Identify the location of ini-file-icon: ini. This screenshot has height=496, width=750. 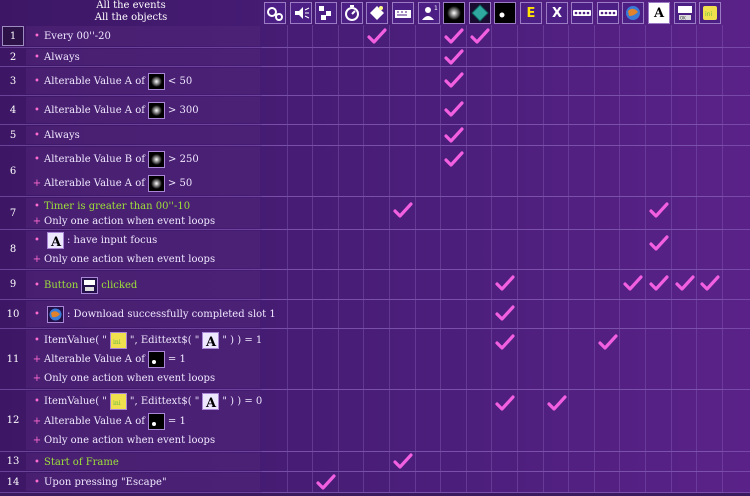
(710, 13).